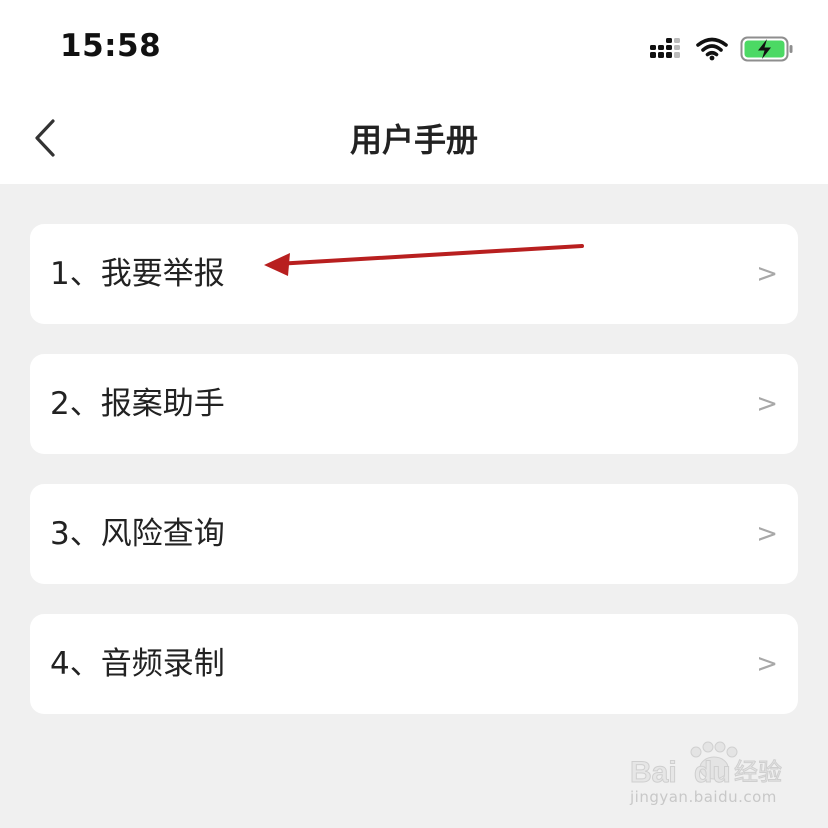 The width and height of the screenshot is (828, 828). Describe the element at coordinates (414, 274) in the screenshot. I see `menu-item-report: 1、我要举报 >` at that location.